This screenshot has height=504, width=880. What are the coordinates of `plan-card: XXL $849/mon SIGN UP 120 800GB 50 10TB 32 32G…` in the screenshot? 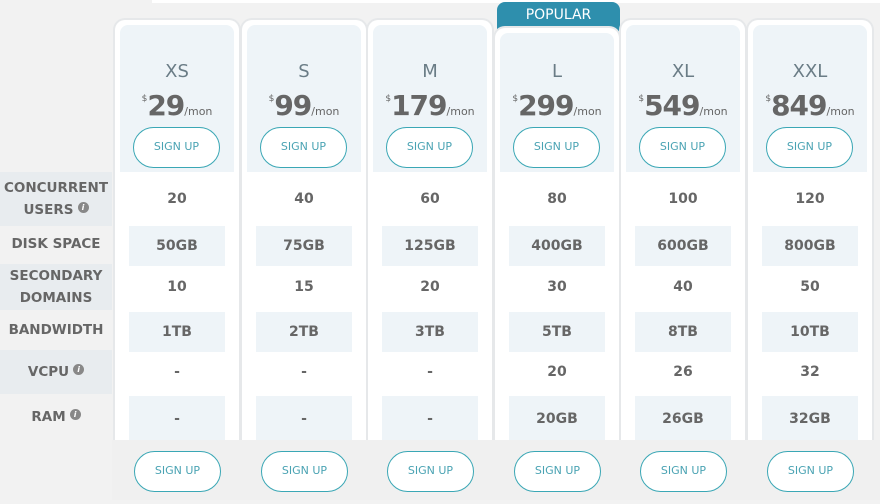 It's located at (810, 231).